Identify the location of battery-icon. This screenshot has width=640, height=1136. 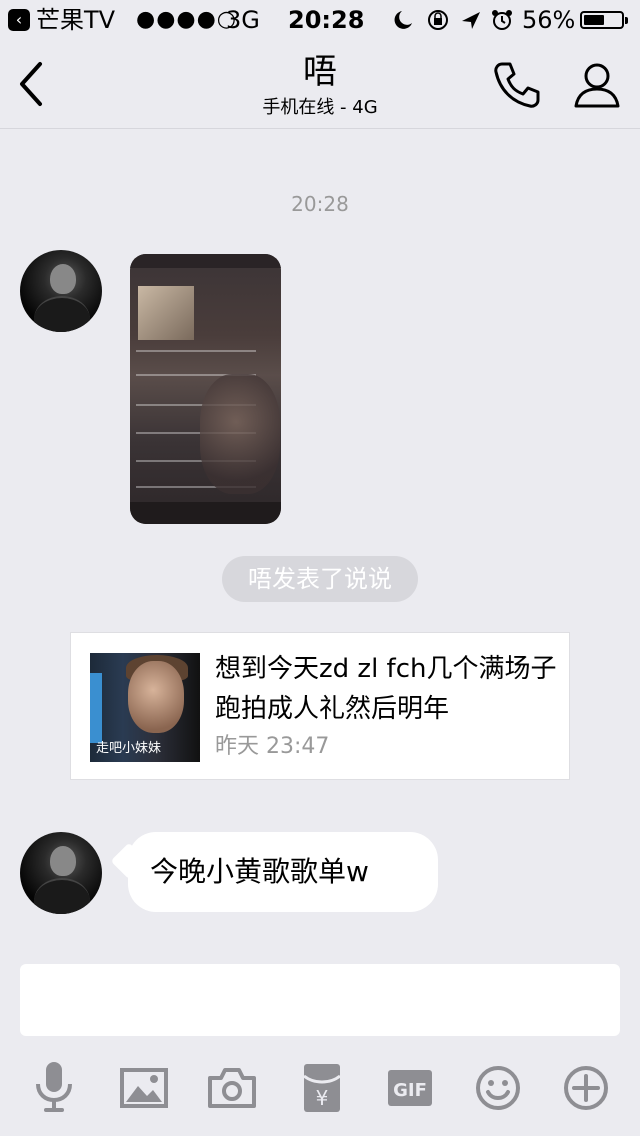
(604, 20).